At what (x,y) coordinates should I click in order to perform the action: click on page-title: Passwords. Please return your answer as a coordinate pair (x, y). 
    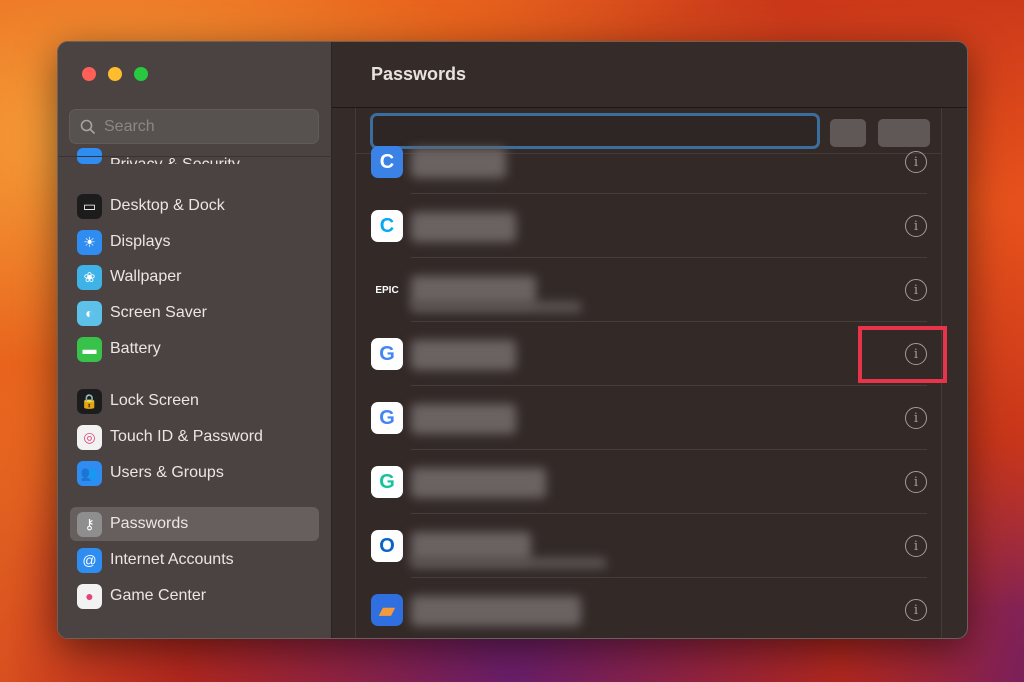
    Looking at the image, I should click on (419, 74).